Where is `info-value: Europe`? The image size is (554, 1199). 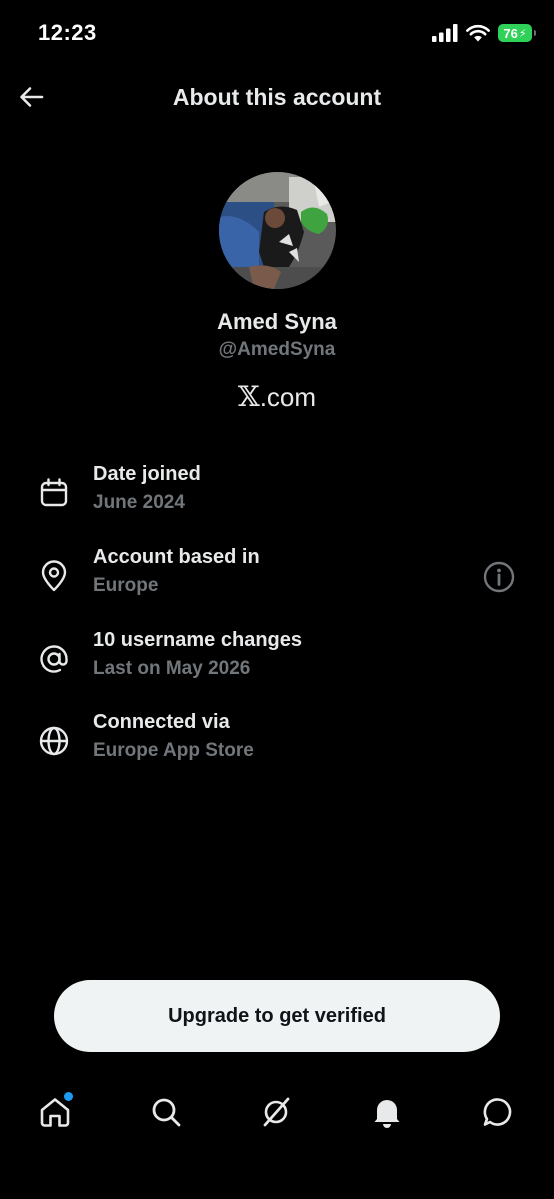
info-value: Europe is located at coordinates (126, 585).